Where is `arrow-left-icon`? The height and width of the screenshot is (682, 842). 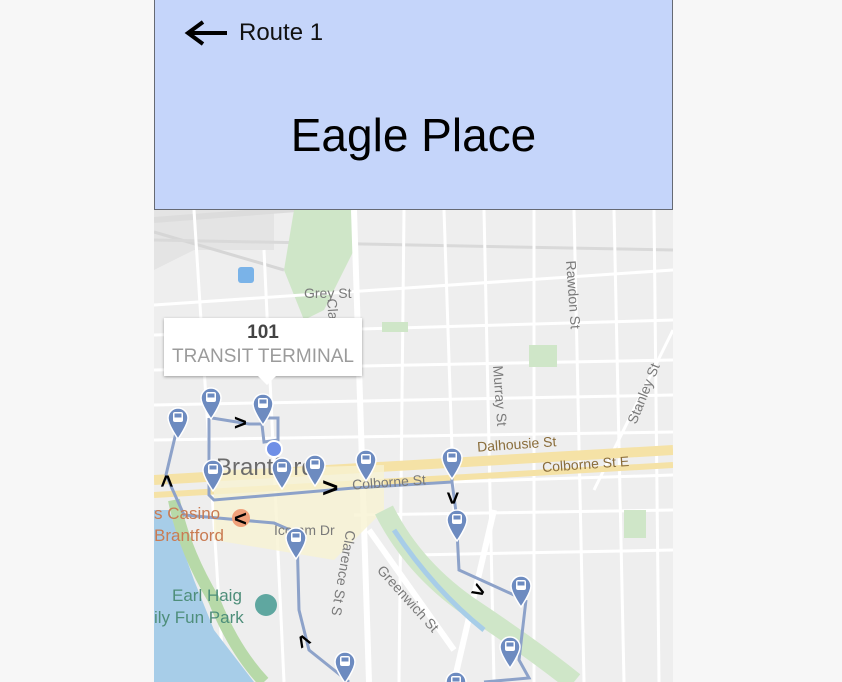 arrow-left-icon is located at coordinates (206, 33).